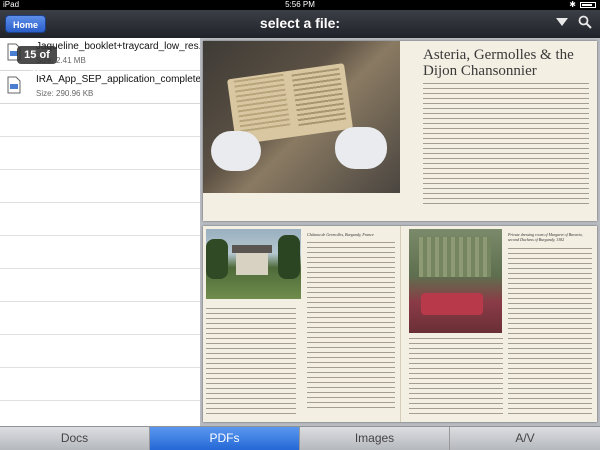 The height and width of the screenshot is (450, 600). I want to click on manuscript-photo, so click(301, 117).